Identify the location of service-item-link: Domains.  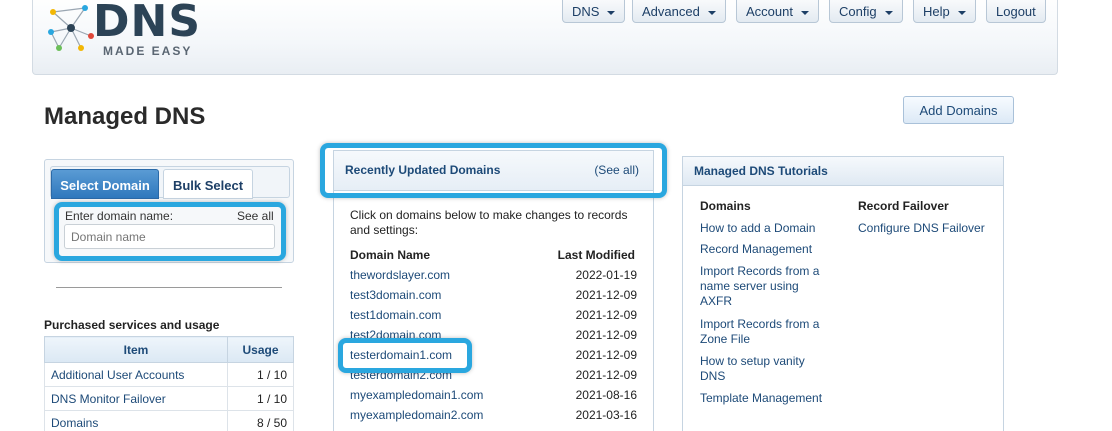
(136, 420).